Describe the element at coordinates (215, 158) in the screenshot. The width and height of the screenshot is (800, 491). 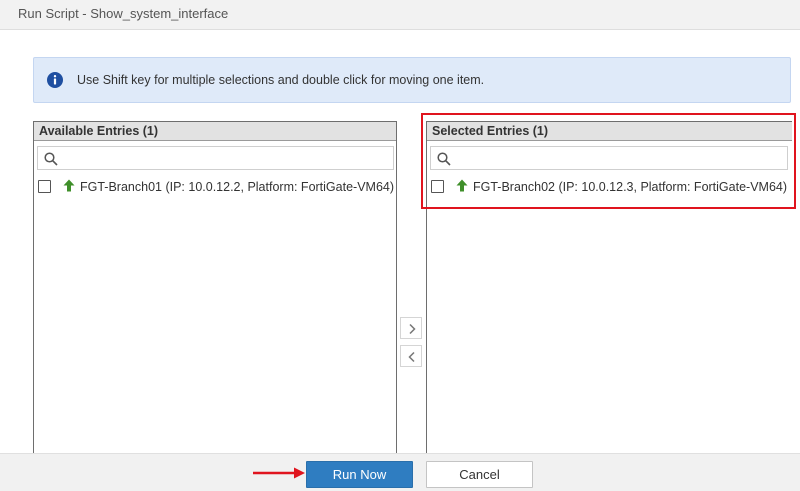
I see `available-search-input` at that location.